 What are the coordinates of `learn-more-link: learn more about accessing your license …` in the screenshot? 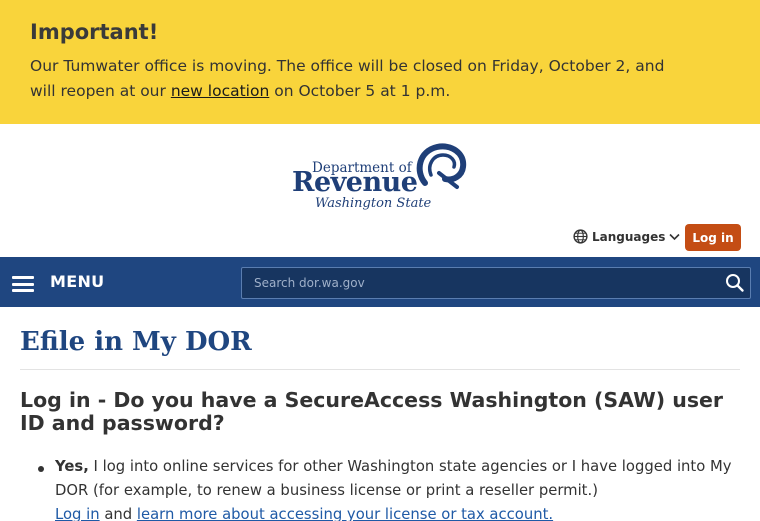 It's located at (345, 513).